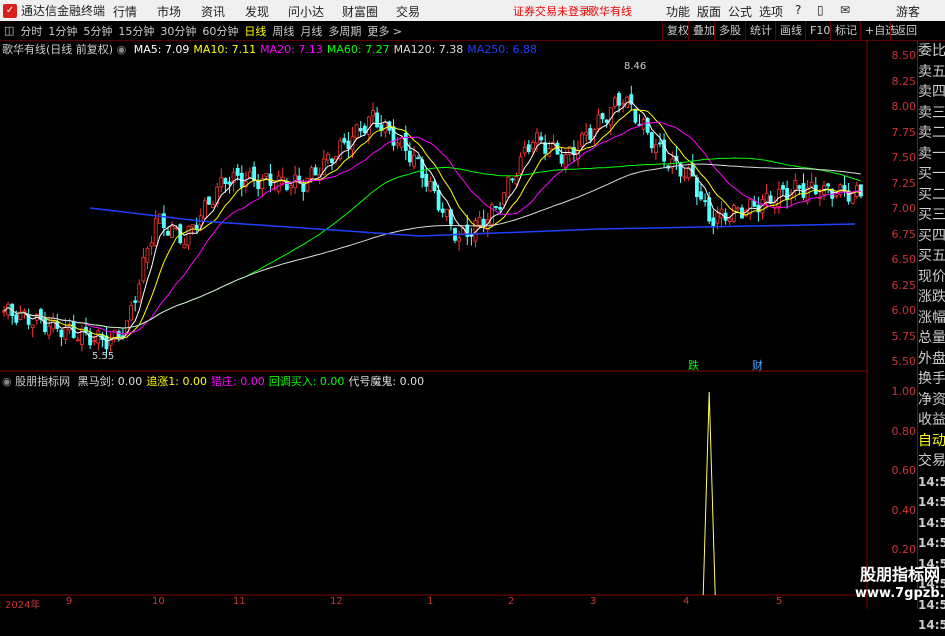 The height and width of the screenshot is (636, 945). I want to click on quote-label: 买三, so click(931, 215).